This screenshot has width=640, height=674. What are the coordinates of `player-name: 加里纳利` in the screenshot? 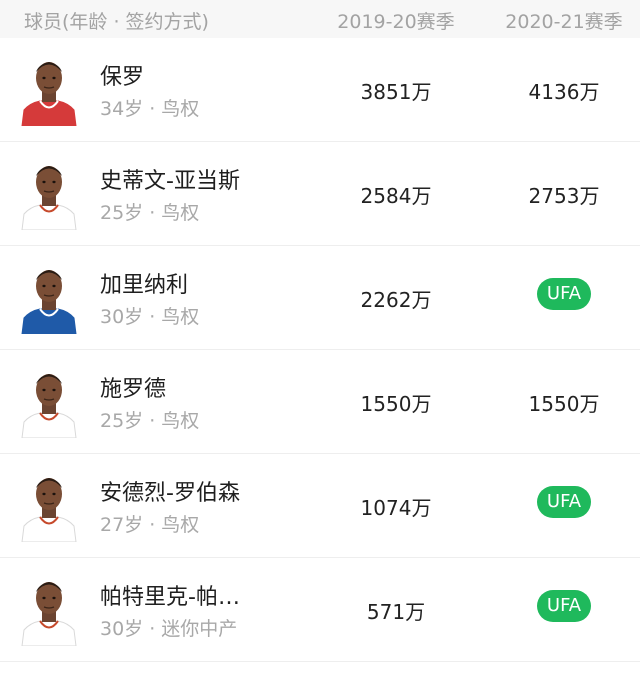 It's located at (144, 285).